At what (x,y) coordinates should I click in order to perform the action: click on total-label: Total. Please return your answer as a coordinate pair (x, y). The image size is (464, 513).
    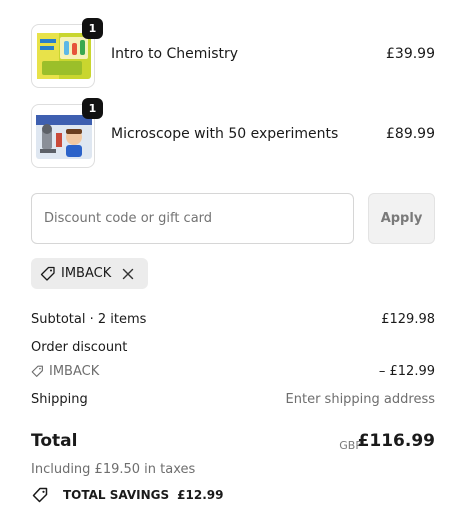
    Looking at the image, I should click on (54, 441).